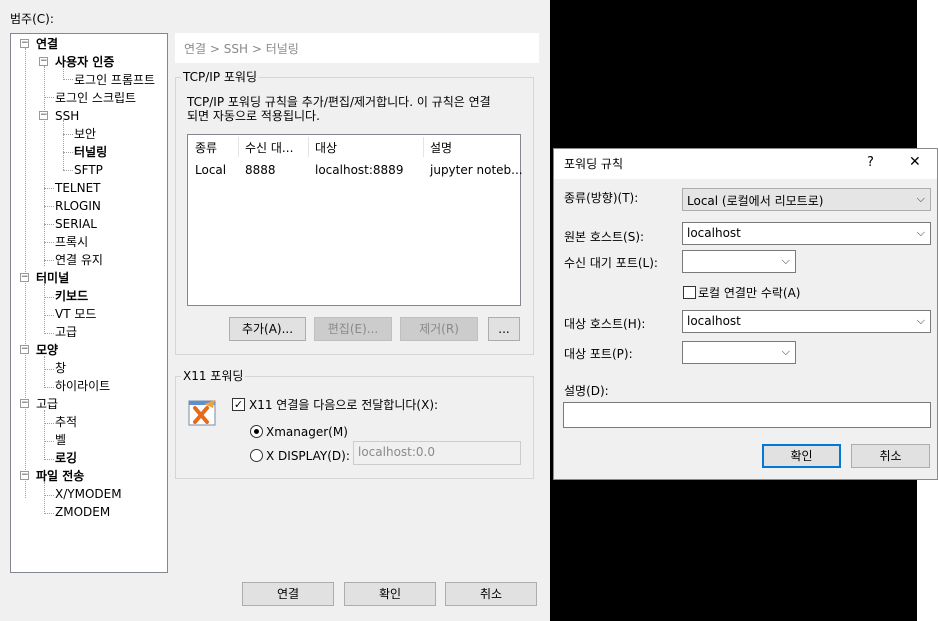 This screenshot has height=621, width=938. What do you see at coordinates (78, 188) in the screenshot?
I see `tree-item-telnet: TELNET` at bounding box center [78, 188].